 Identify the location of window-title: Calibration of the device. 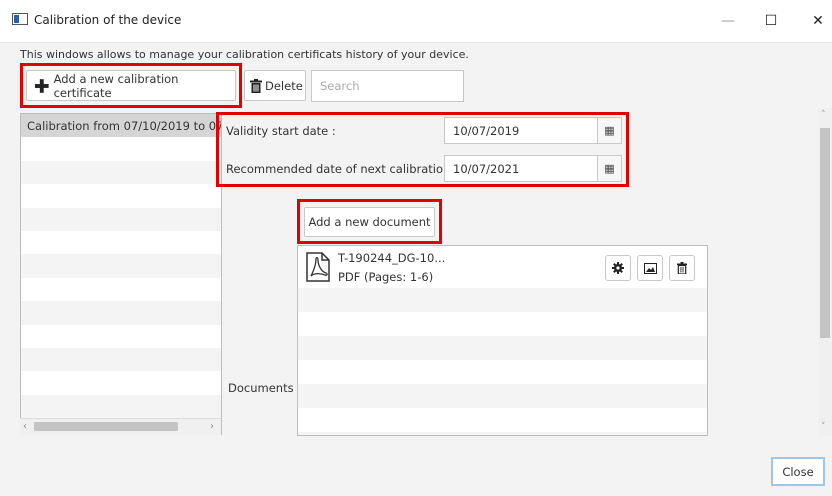
(108, 20).